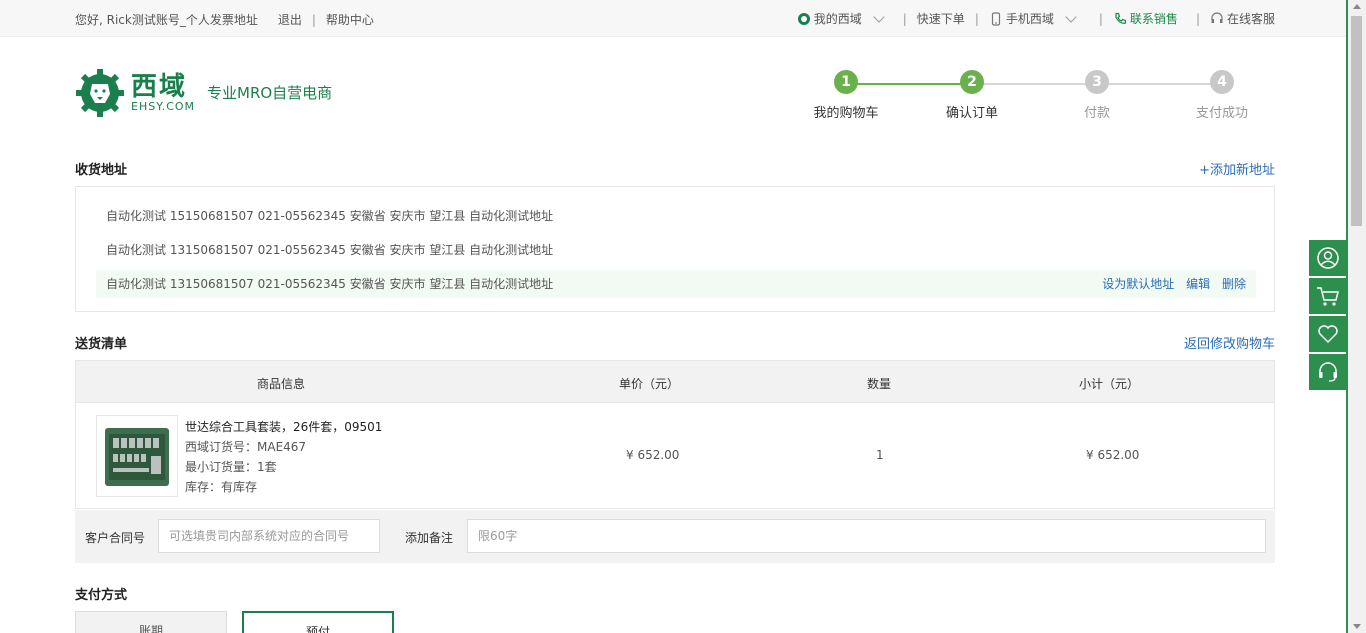 The image size is (1366, 633). I want to click on step-confirm-order: 2 确认订单, so click(972, 95).